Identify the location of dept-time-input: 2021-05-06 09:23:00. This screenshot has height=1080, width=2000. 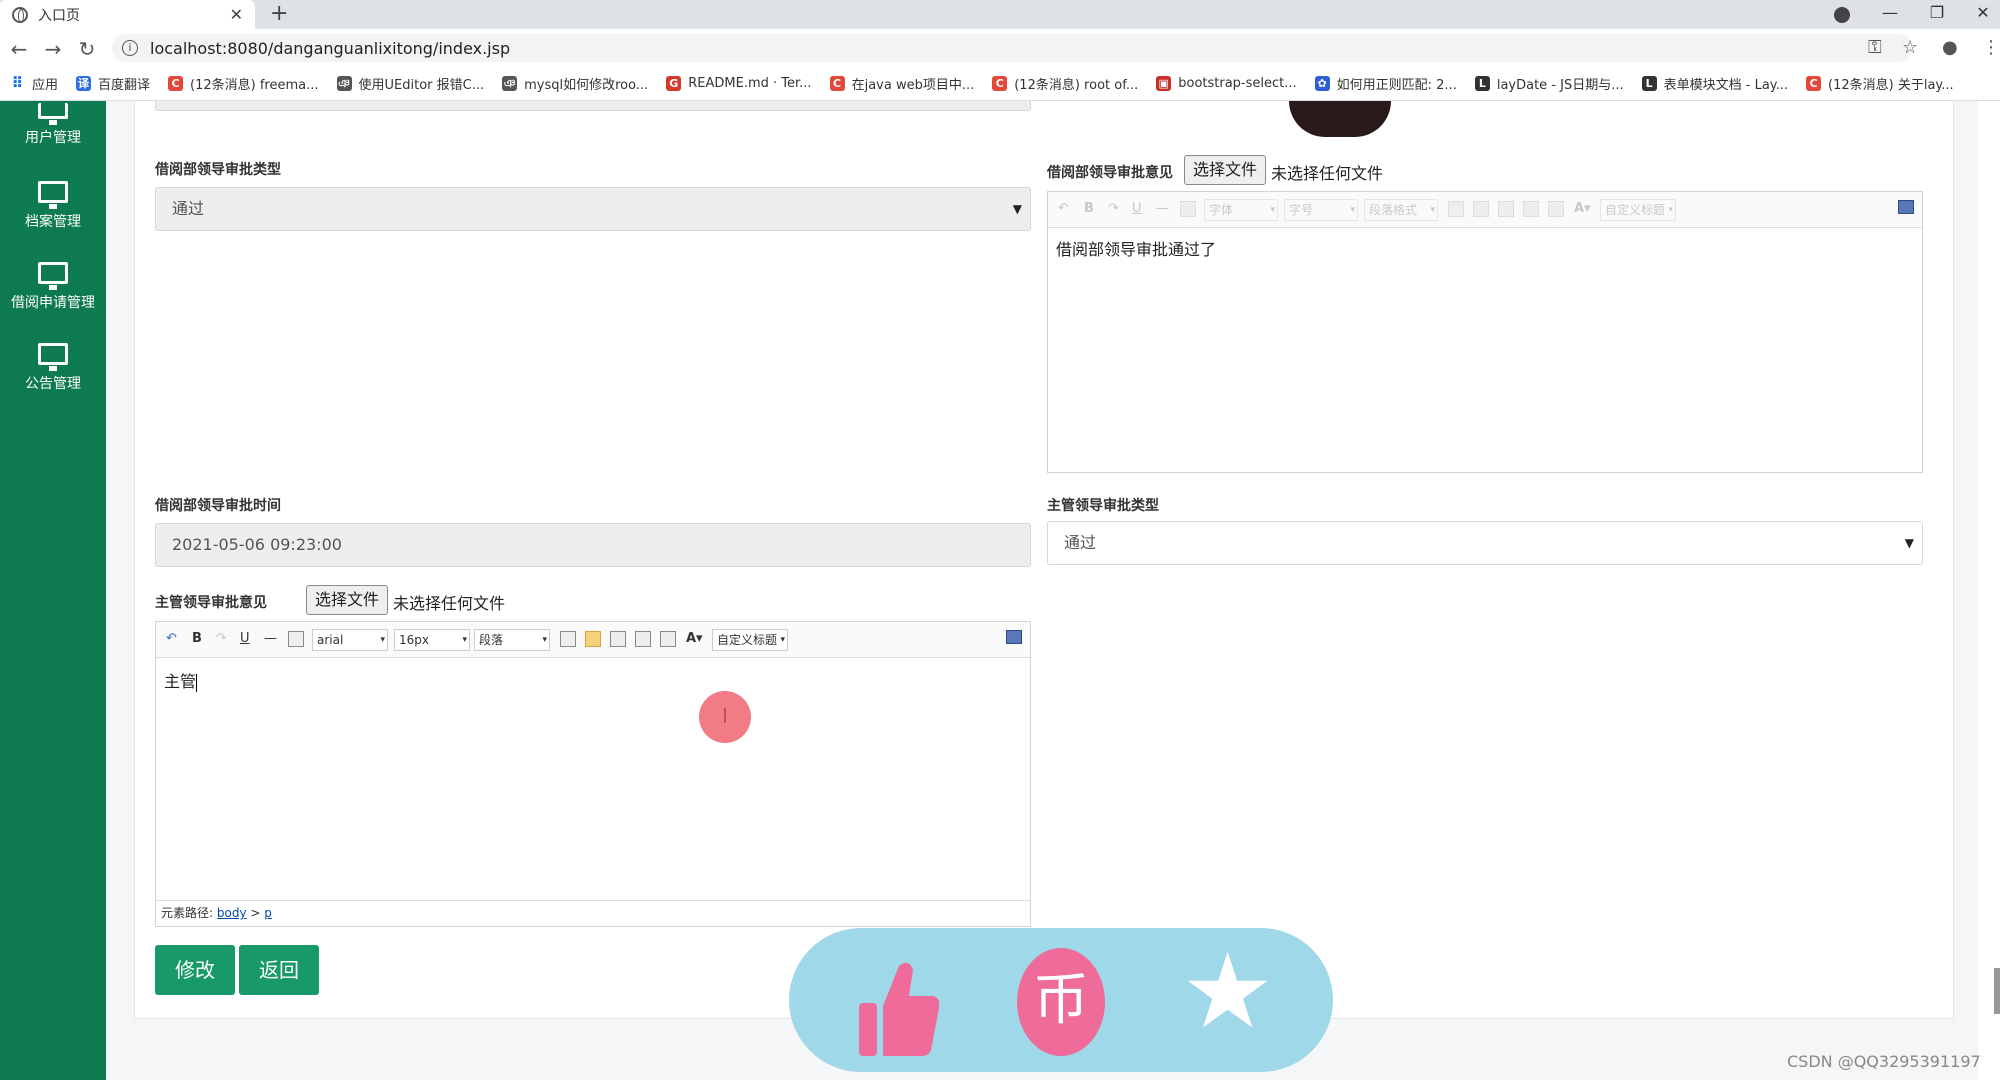
(593, 545).